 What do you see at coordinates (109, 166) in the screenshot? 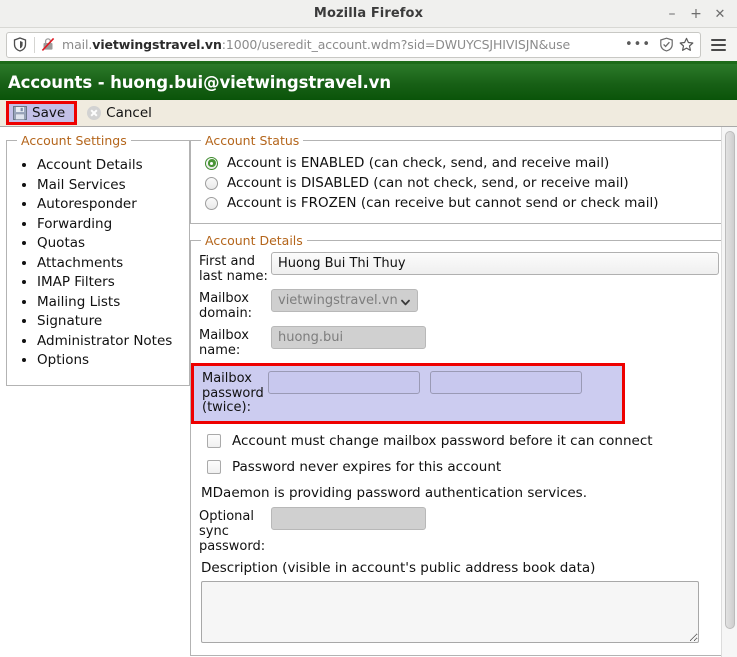
I see `sidebar-item-account-details: Account Details` at bounding box center [109, 166].